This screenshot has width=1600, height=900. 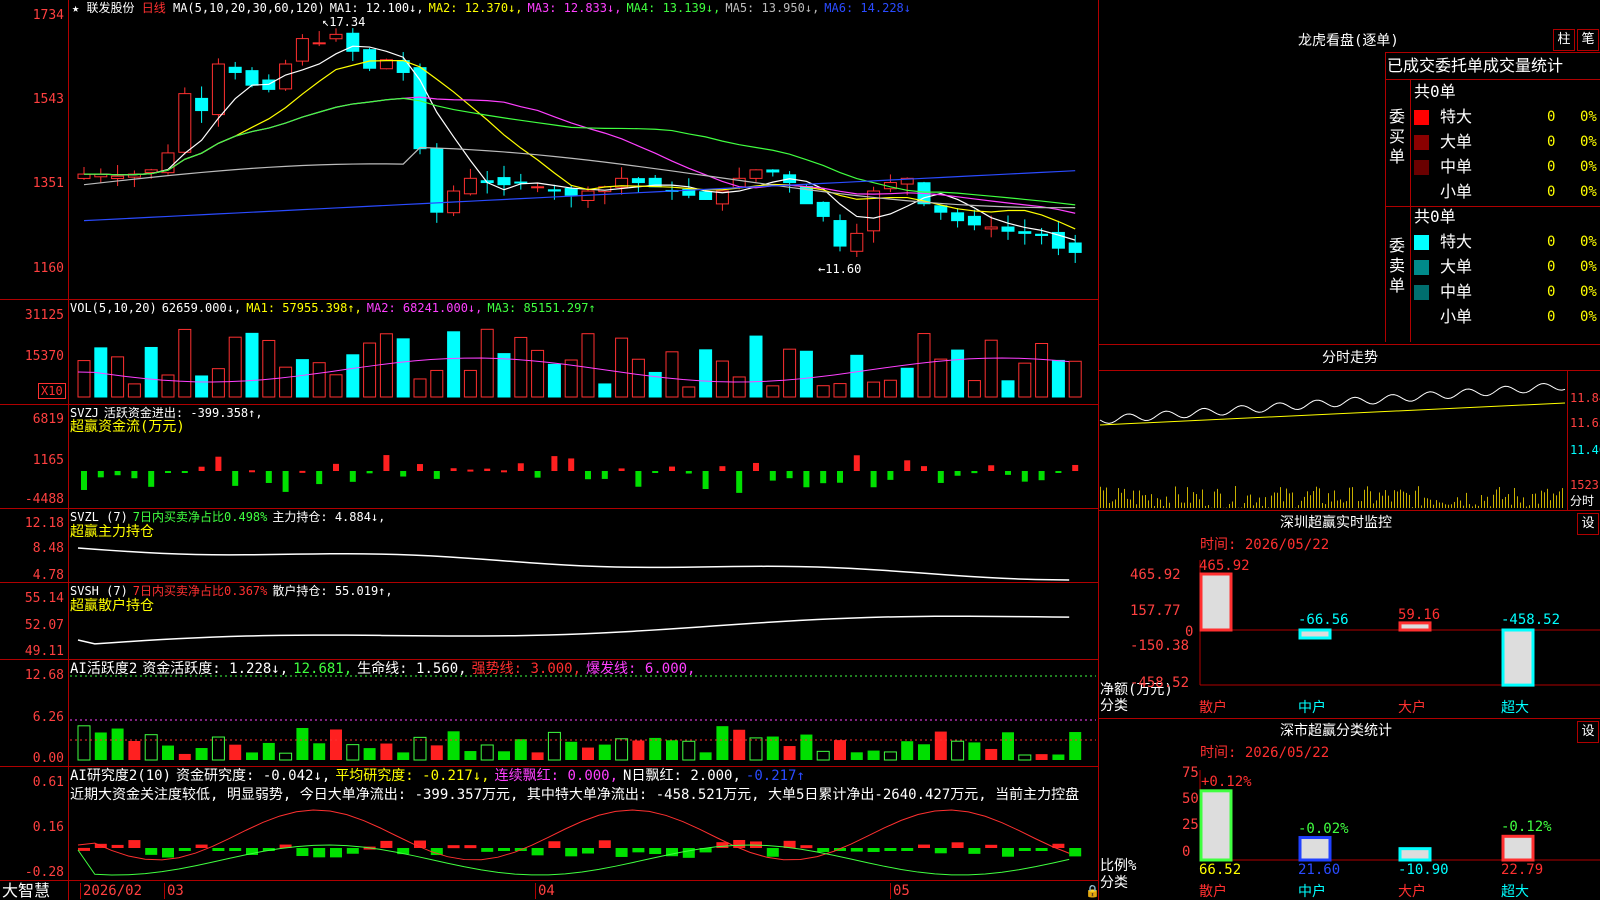 I want to click on ai1-item: 强势线: 3.000,, so click(x=526, y=669).